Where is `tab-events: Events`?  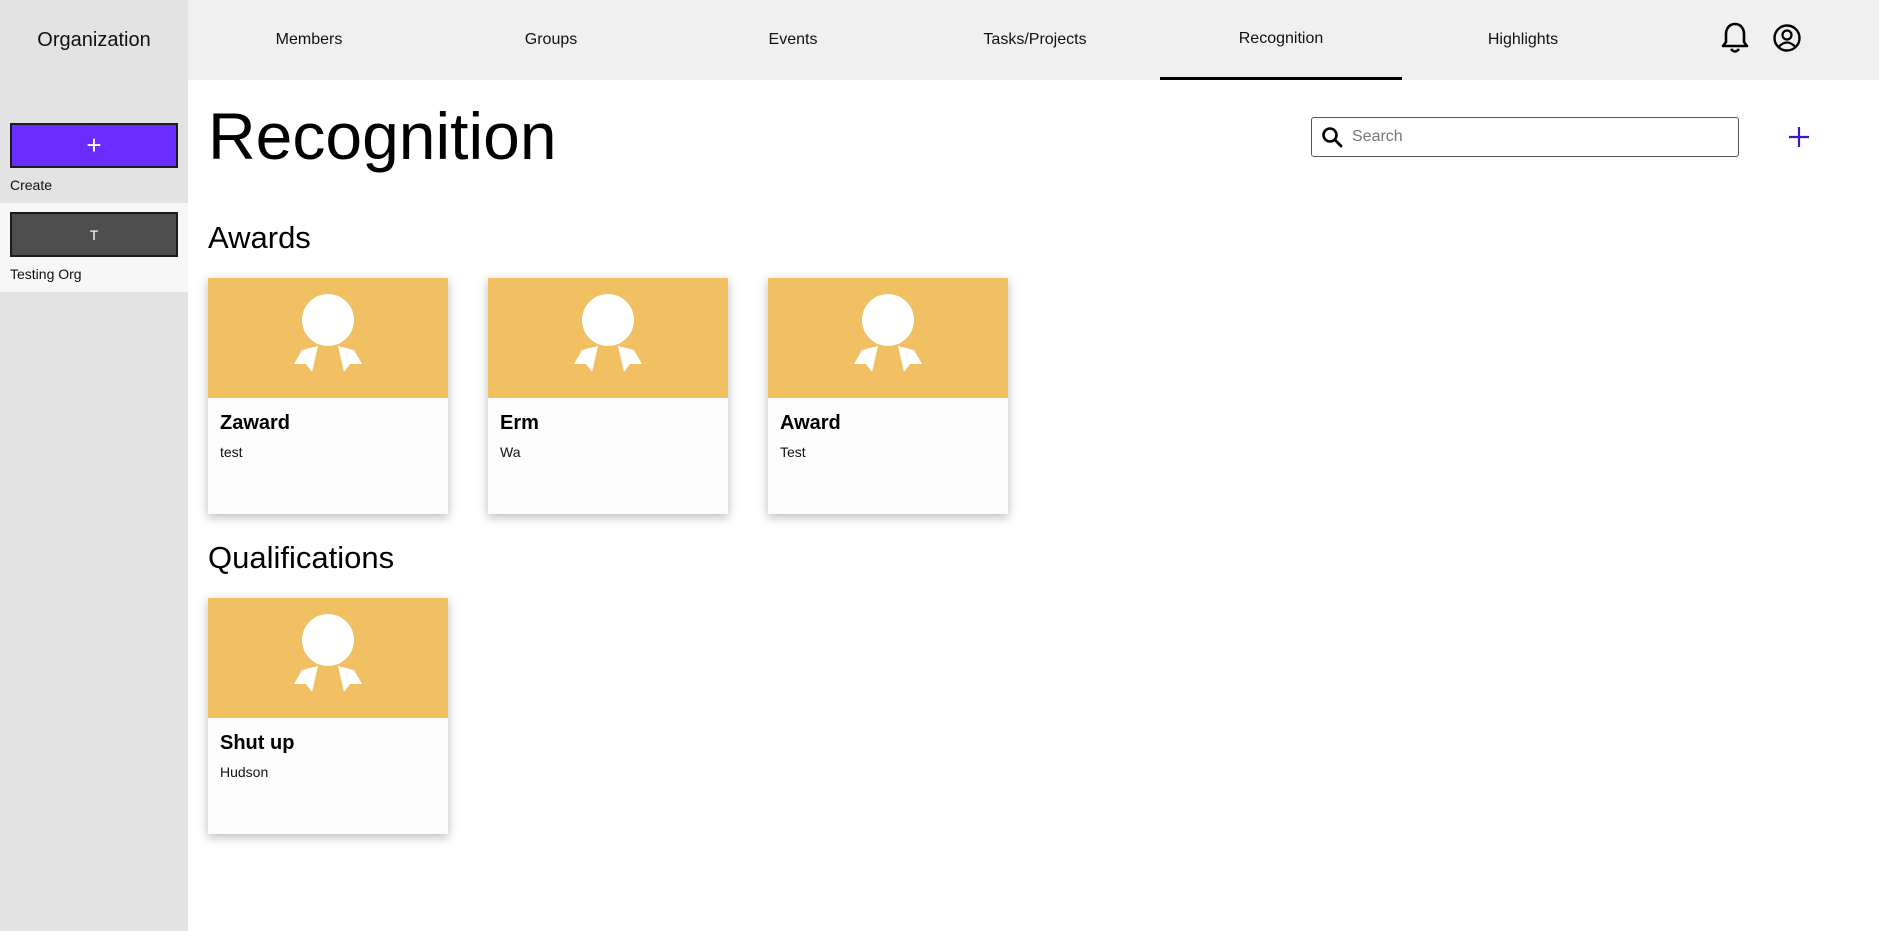
tab-events: Events is located at coordinates (793, 40).